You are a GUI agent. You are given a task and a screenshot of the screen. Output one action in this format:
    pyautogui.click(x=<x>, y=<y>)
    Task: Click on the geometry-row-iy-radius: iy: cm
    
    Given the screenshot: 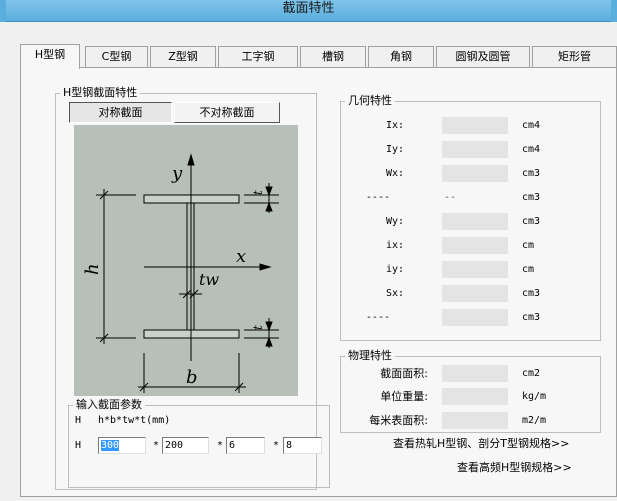 What is the action you would take?
    pyautogui.click(x=470, y=269)
    